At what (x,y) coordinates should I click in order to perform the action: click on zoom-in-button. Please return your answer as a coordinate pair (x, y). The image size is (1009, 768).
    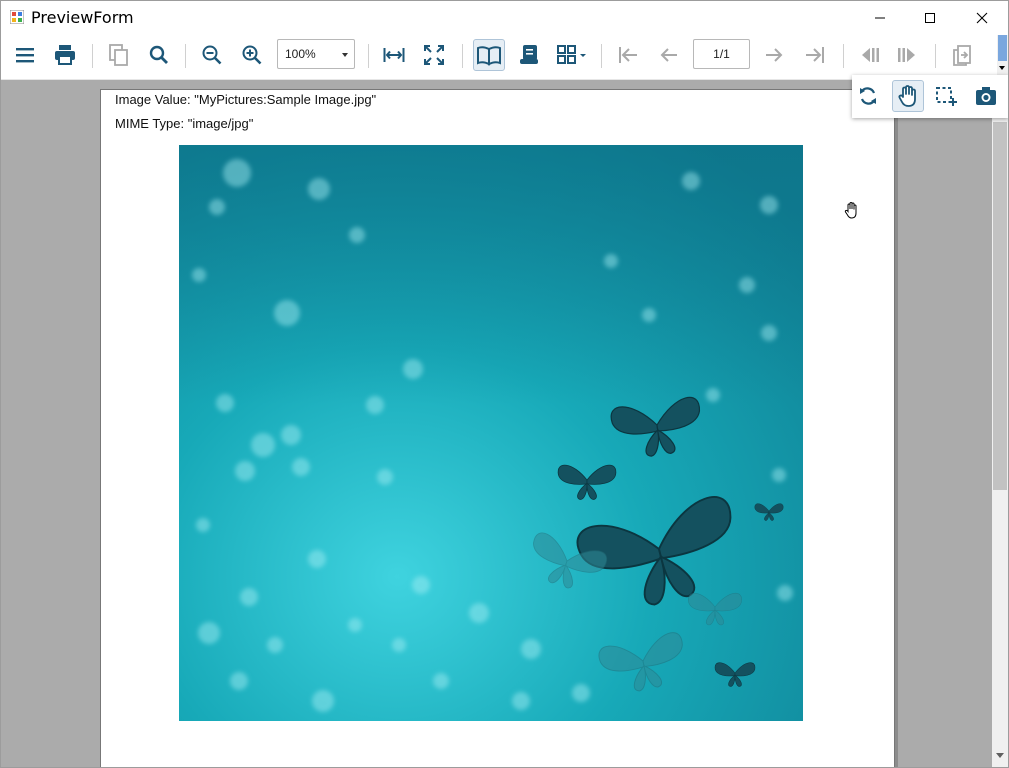
    Looking at the image, I should click on (252, 55).